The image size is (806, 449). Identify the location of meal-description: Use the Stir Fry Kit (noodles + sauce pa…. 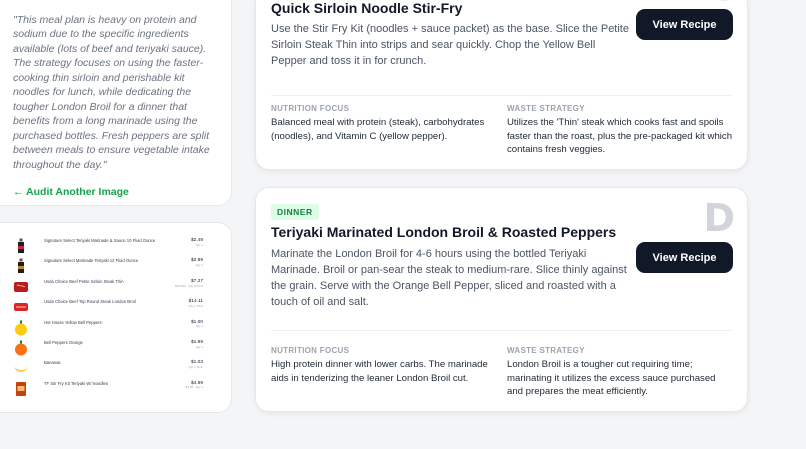
(450, 45).